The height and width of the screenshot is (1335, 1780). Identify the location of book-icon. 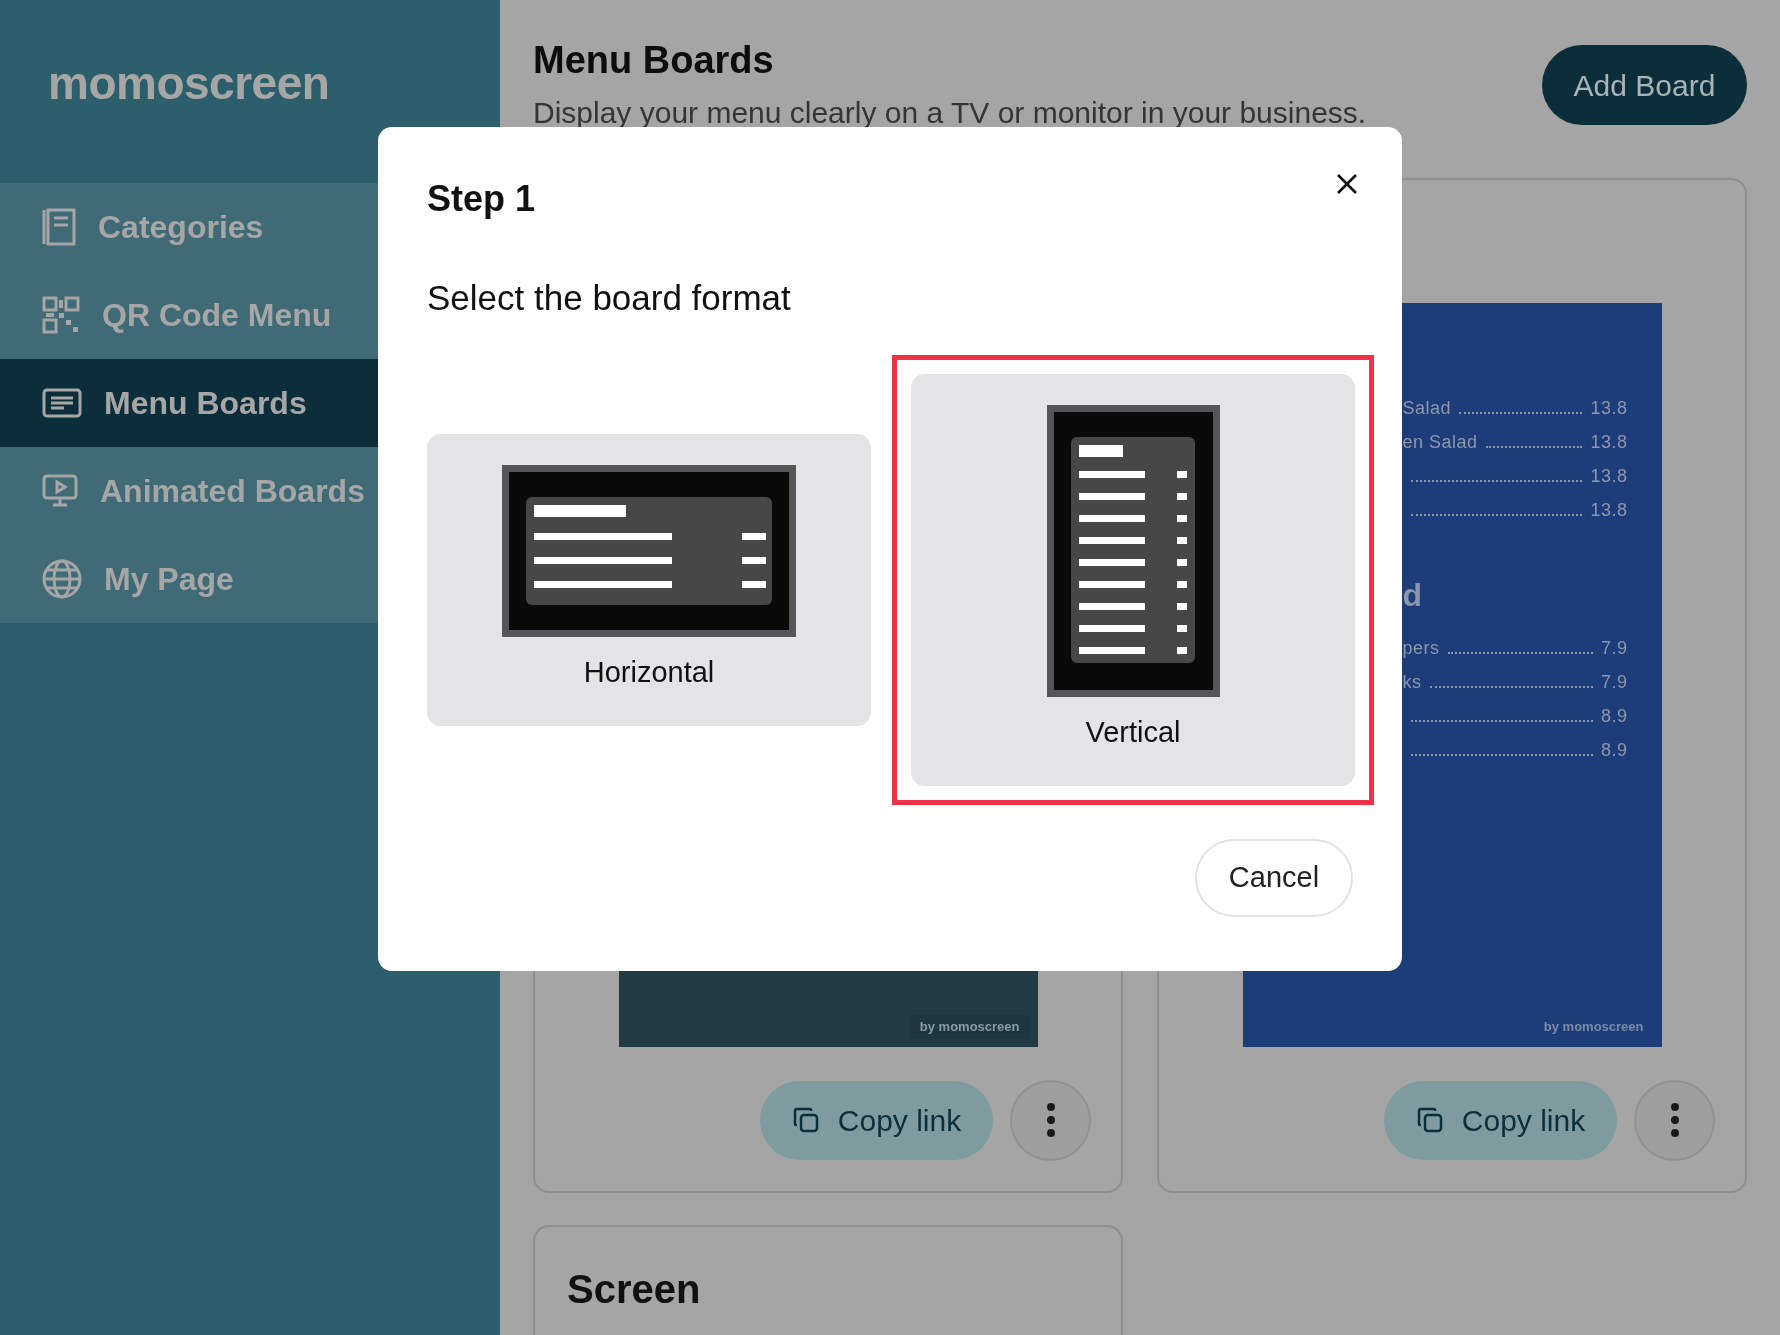
(59, 227).